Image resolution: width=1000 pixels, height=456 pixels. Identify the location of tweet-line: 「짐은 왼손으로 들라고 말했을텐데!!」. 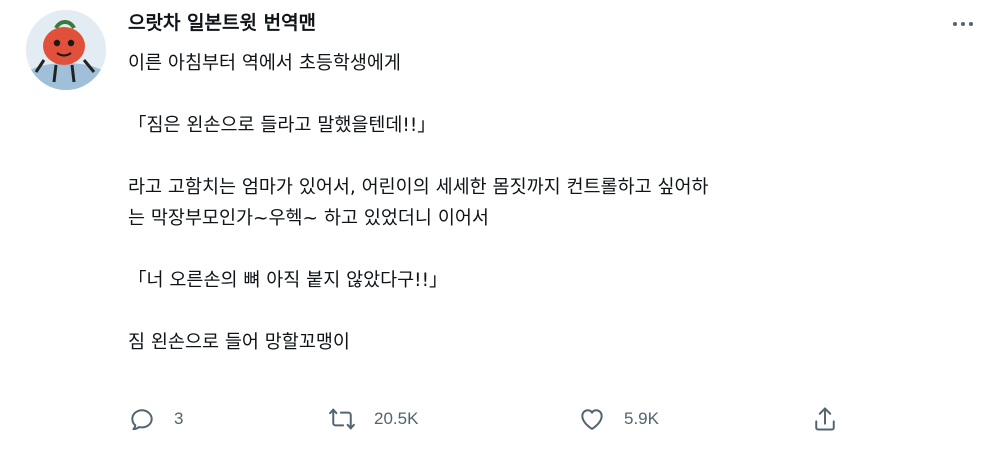
(282, 125).